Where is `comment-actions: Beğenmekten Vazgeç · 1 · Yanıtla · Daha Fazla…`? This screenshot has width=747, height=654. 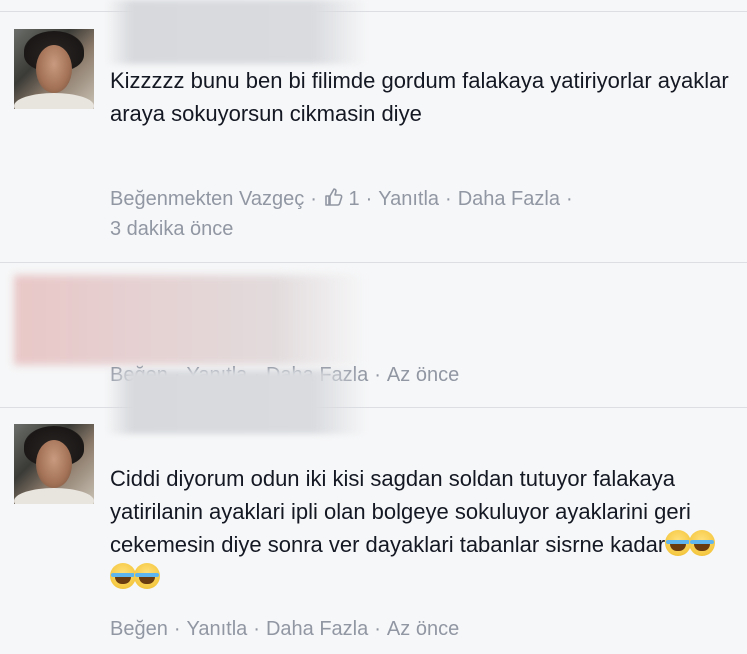 comment-actions: Beğenmekten Vazgeç · 1 · Yanıtla · Daha Fazla… is located at coordinates (341, 214).